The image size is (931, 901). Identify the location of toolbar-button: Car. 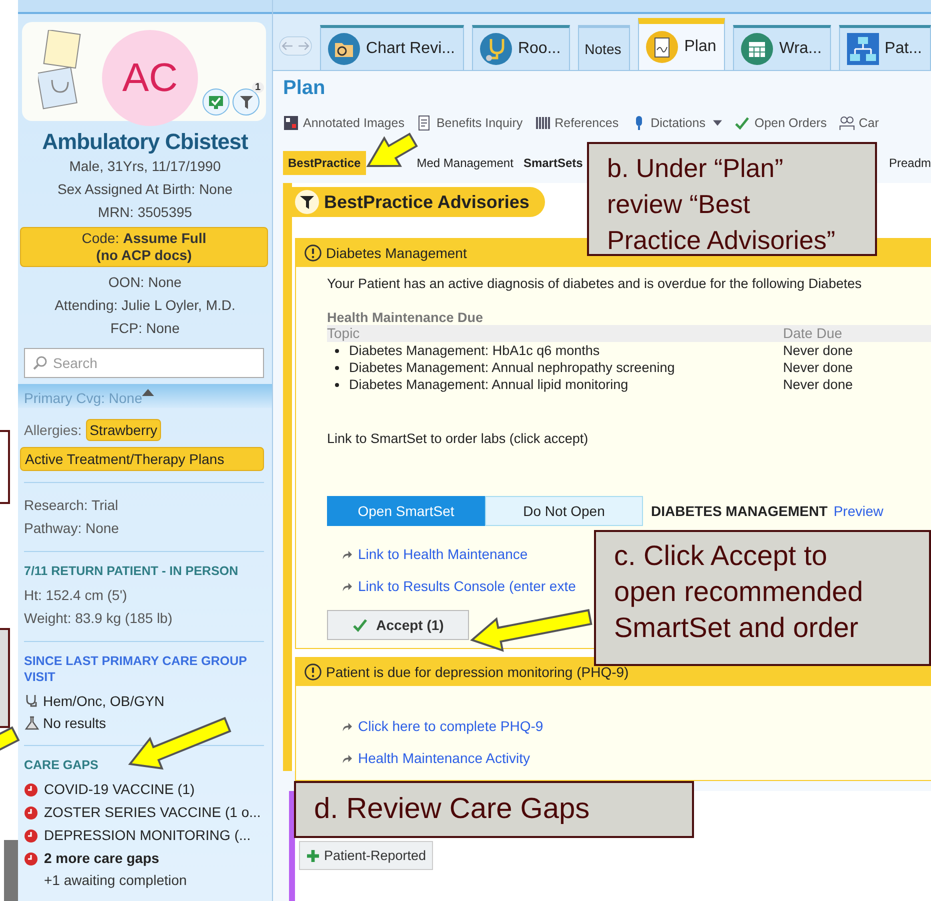
(858, 123).